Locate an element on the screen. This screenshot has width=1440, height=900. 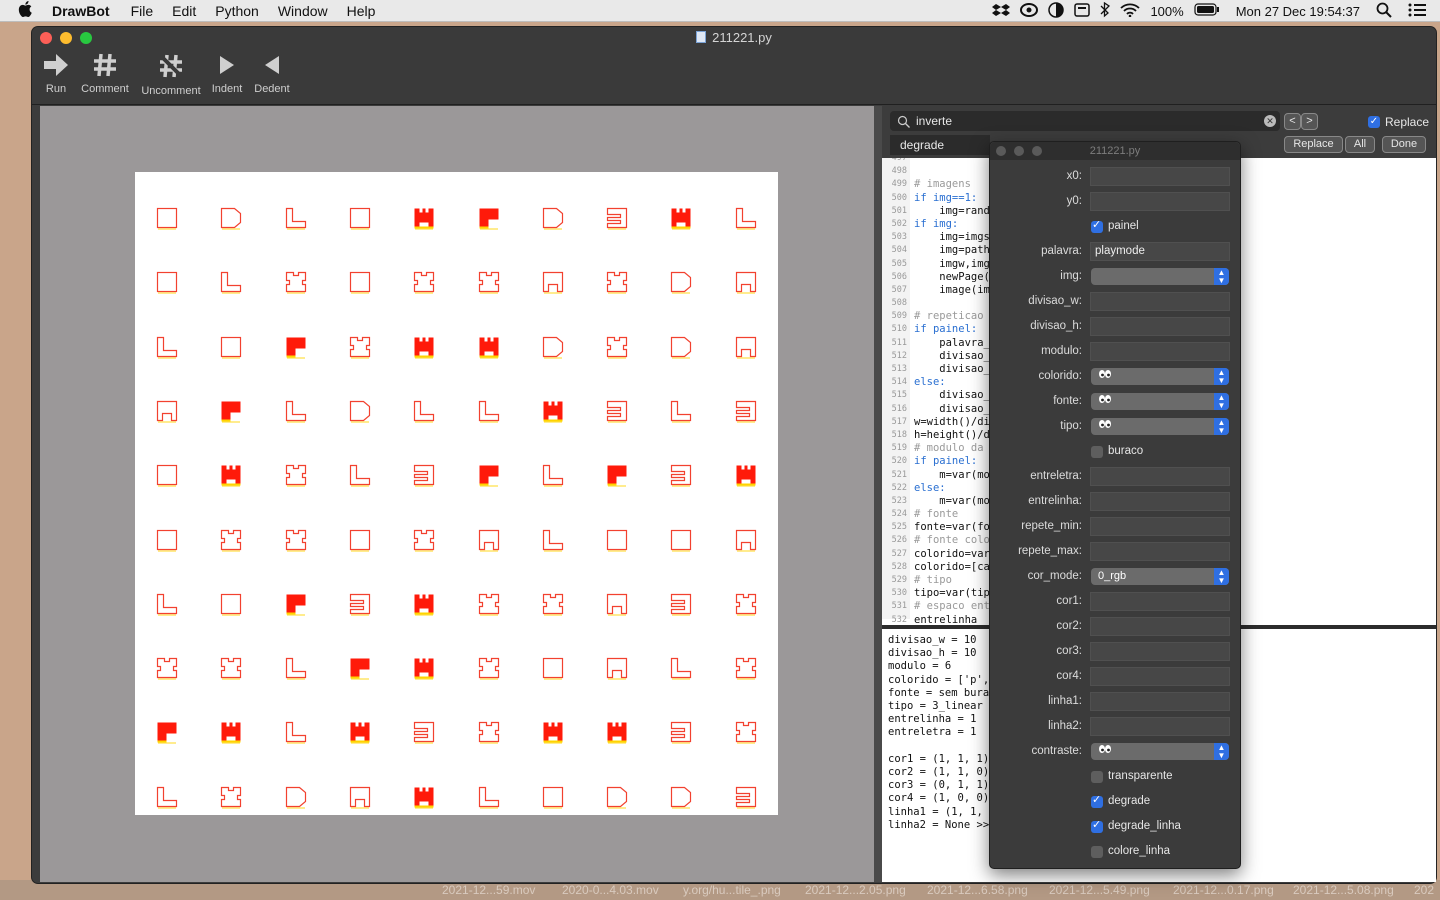
panel-zoom-button is located at coordinates (1037, 151).